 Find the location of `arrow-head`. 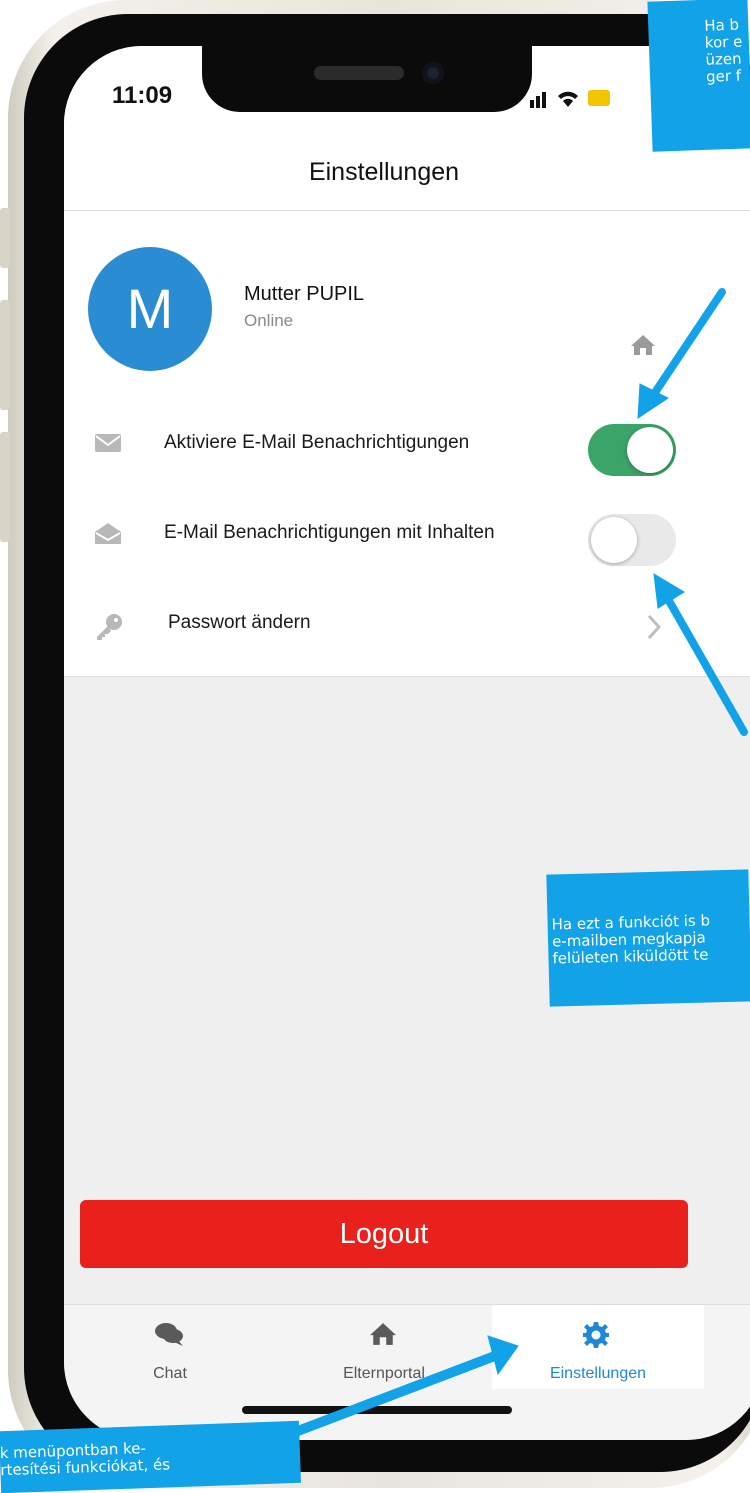

arrow-head is located at coordinates (503, 1355).